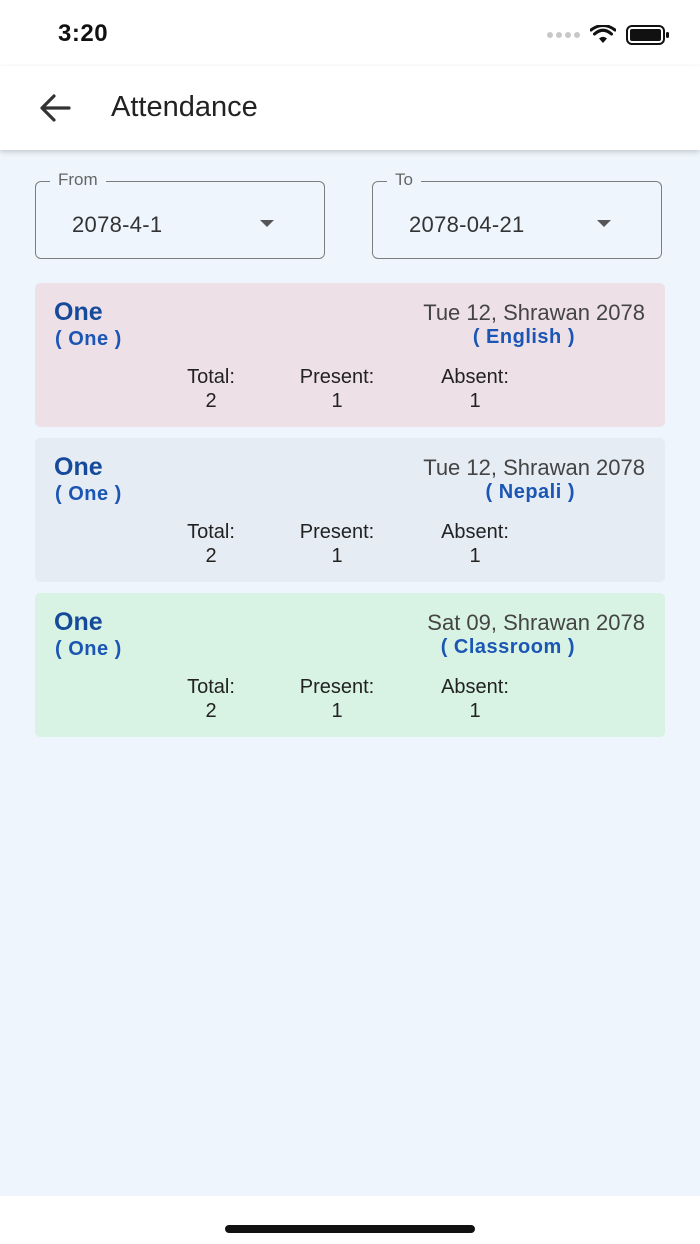 The height and width of the screenshot is (1244, 700). What do you see at coordinates (350, 1229) in the screenshot?
I see `home-indicator` at bounding box center [350, 1229].